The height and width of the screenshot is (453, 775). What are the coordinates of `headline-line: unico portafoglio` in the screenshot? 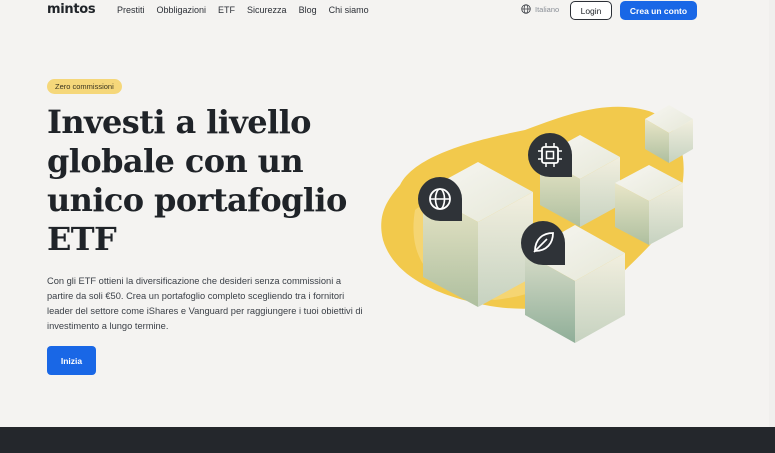 It's located at (197, 200).